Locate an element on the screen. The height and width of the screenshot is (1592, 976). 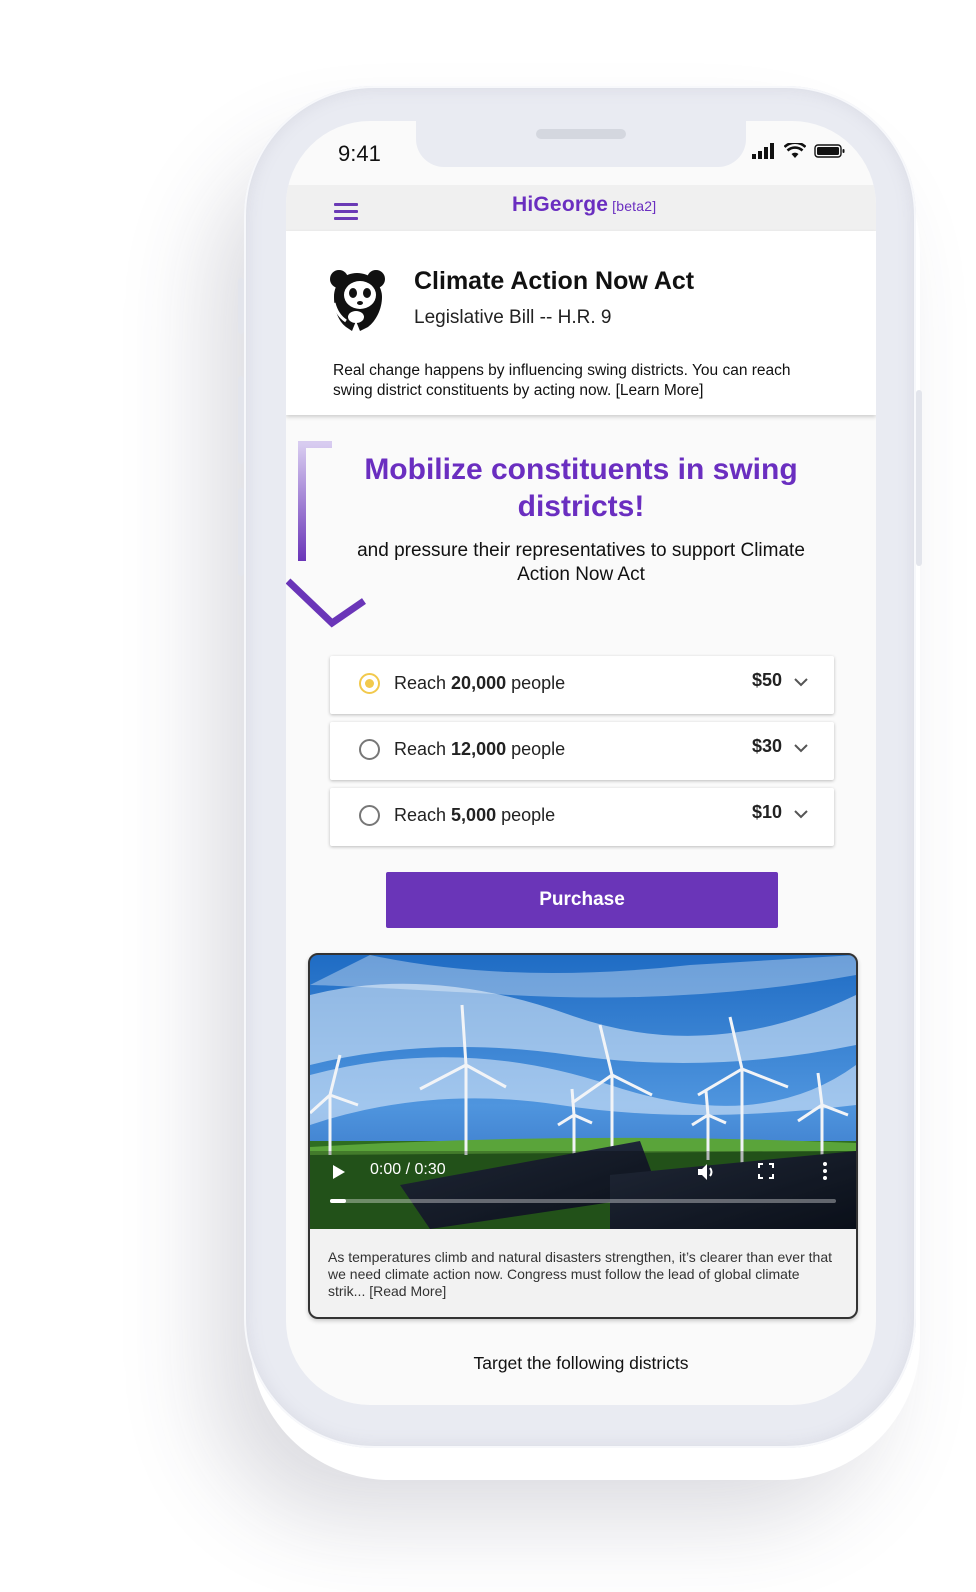
status-icons is located at coordinates (799, 151).